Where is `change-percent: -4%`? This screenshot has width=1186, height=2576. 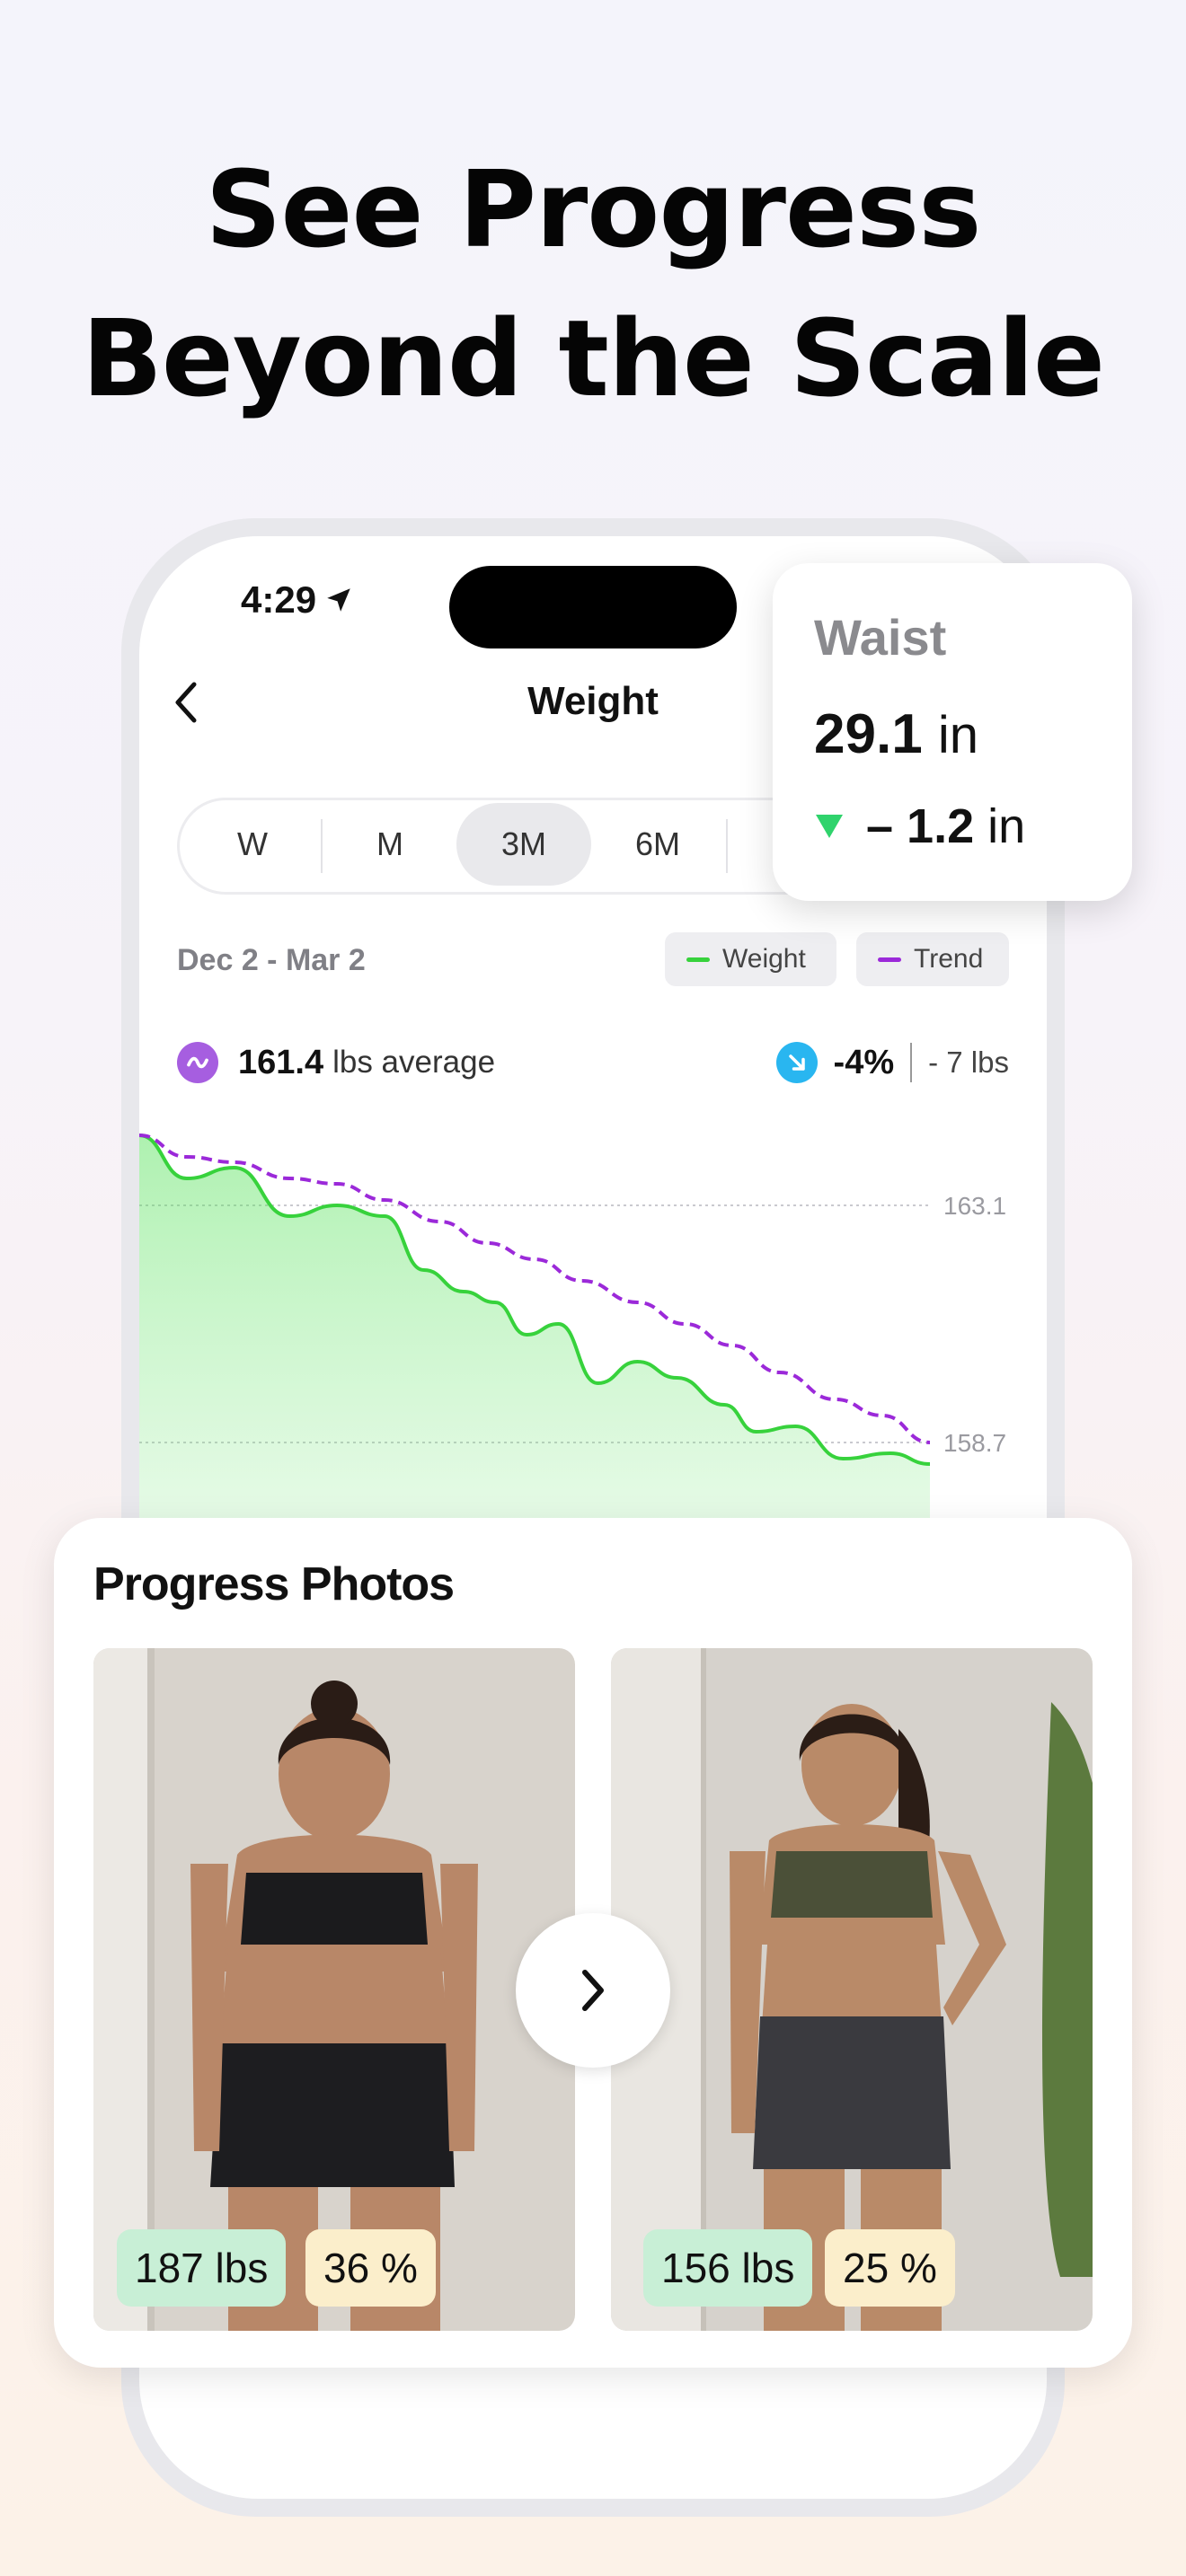 change-percent: -4% is located at coordinates (864, 1062).